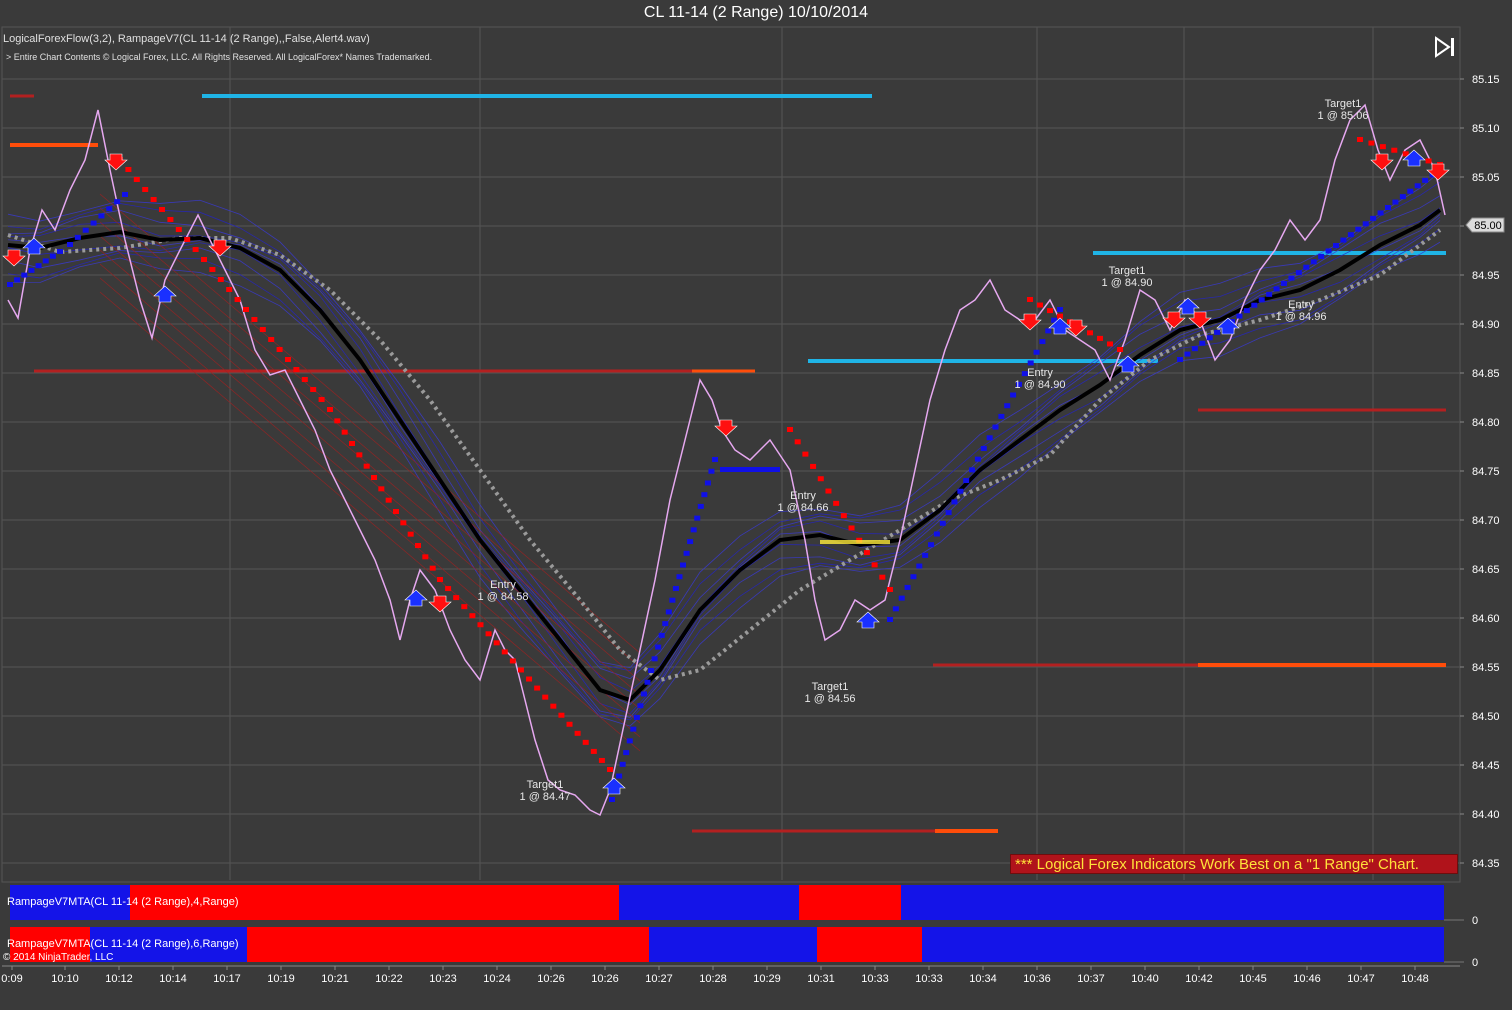 This screenshot has width=1512, height=1010. I want to click on x-tick-label: 10:33, so click(875, 979).